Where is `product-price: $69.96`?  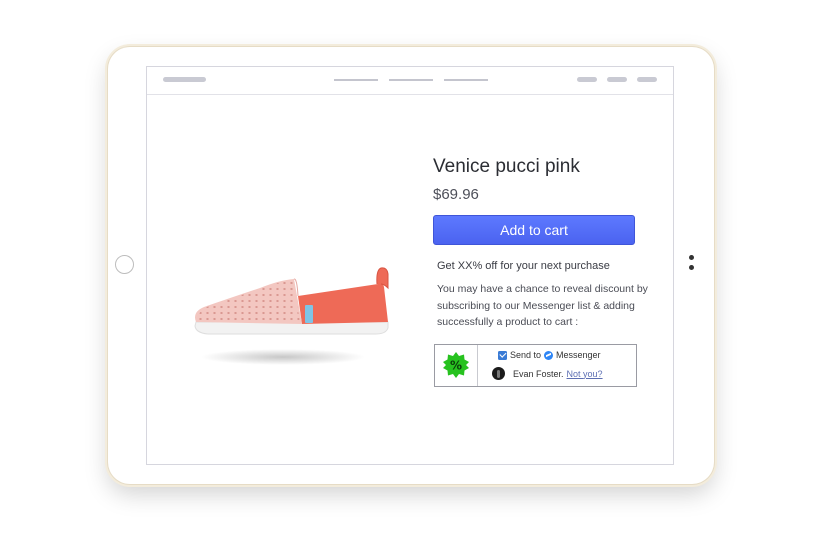
product-price: $69.96 is located at coordinates (456, 194).